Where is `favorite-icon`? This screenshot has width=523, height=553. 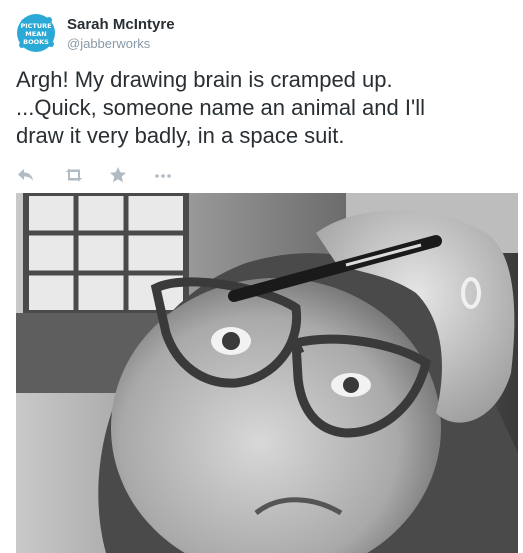 favorite-icon is located at coordinates (118, 175).